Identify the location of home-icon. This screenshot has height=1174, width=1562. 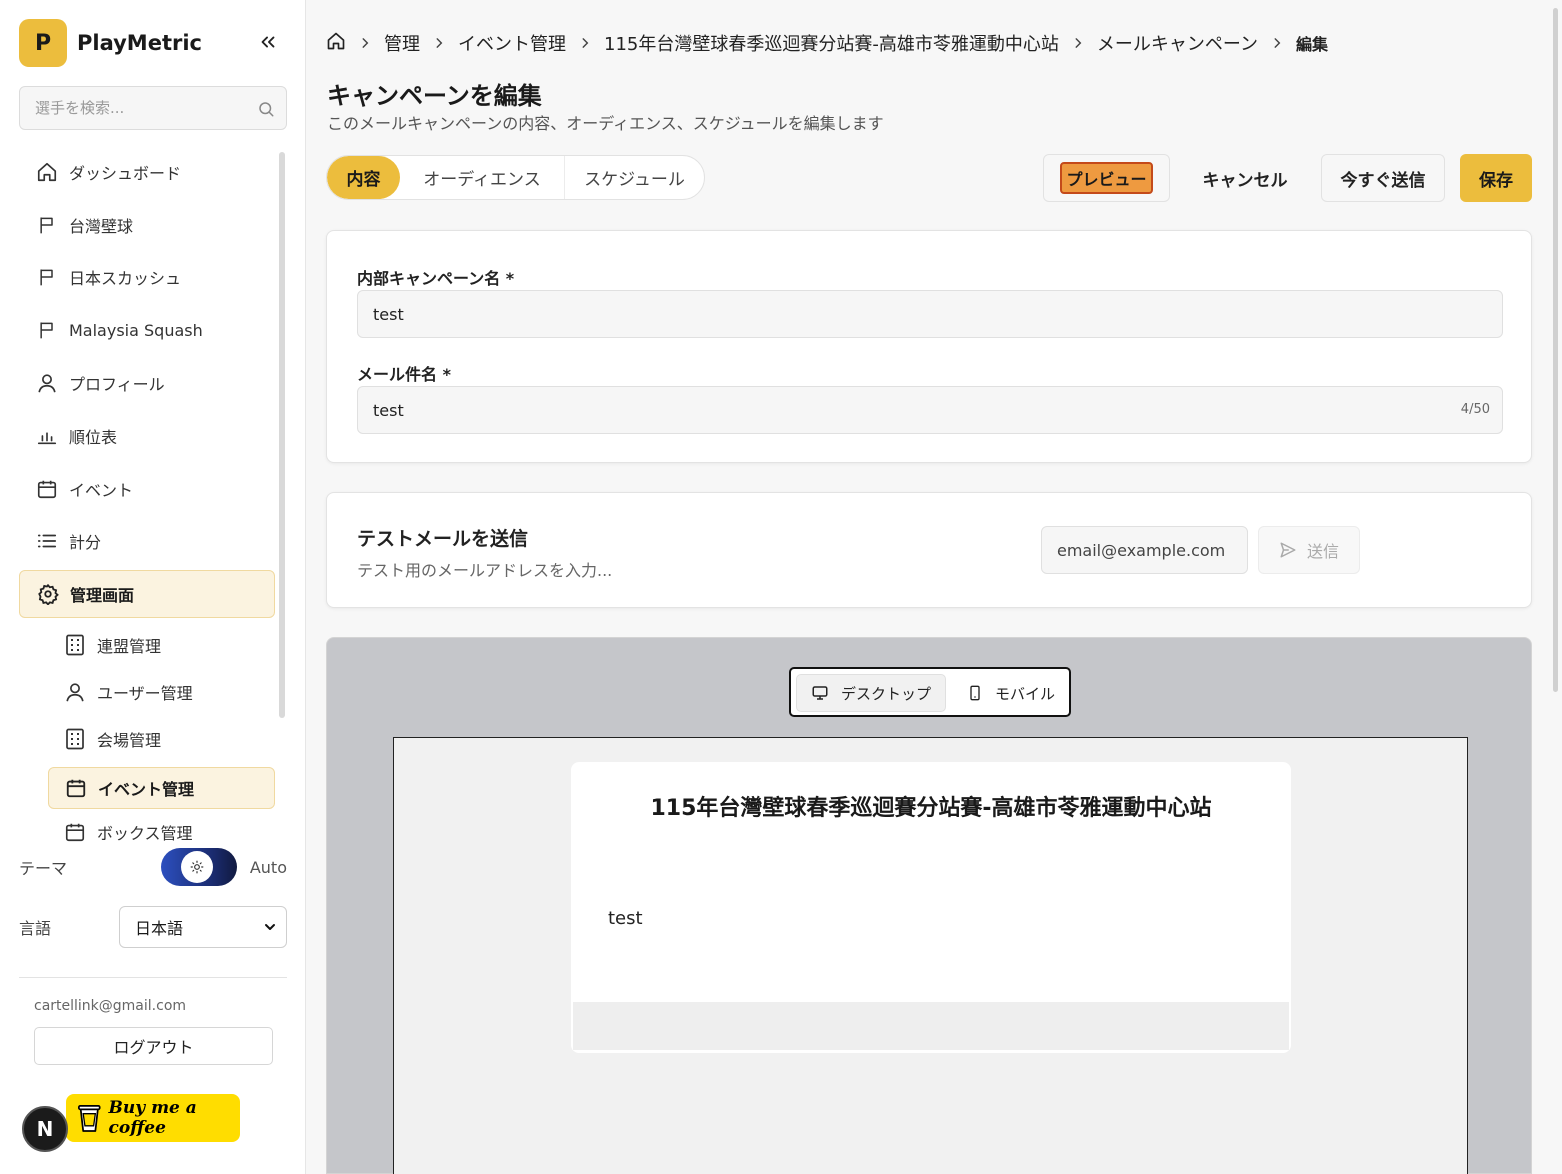
(336, 40).